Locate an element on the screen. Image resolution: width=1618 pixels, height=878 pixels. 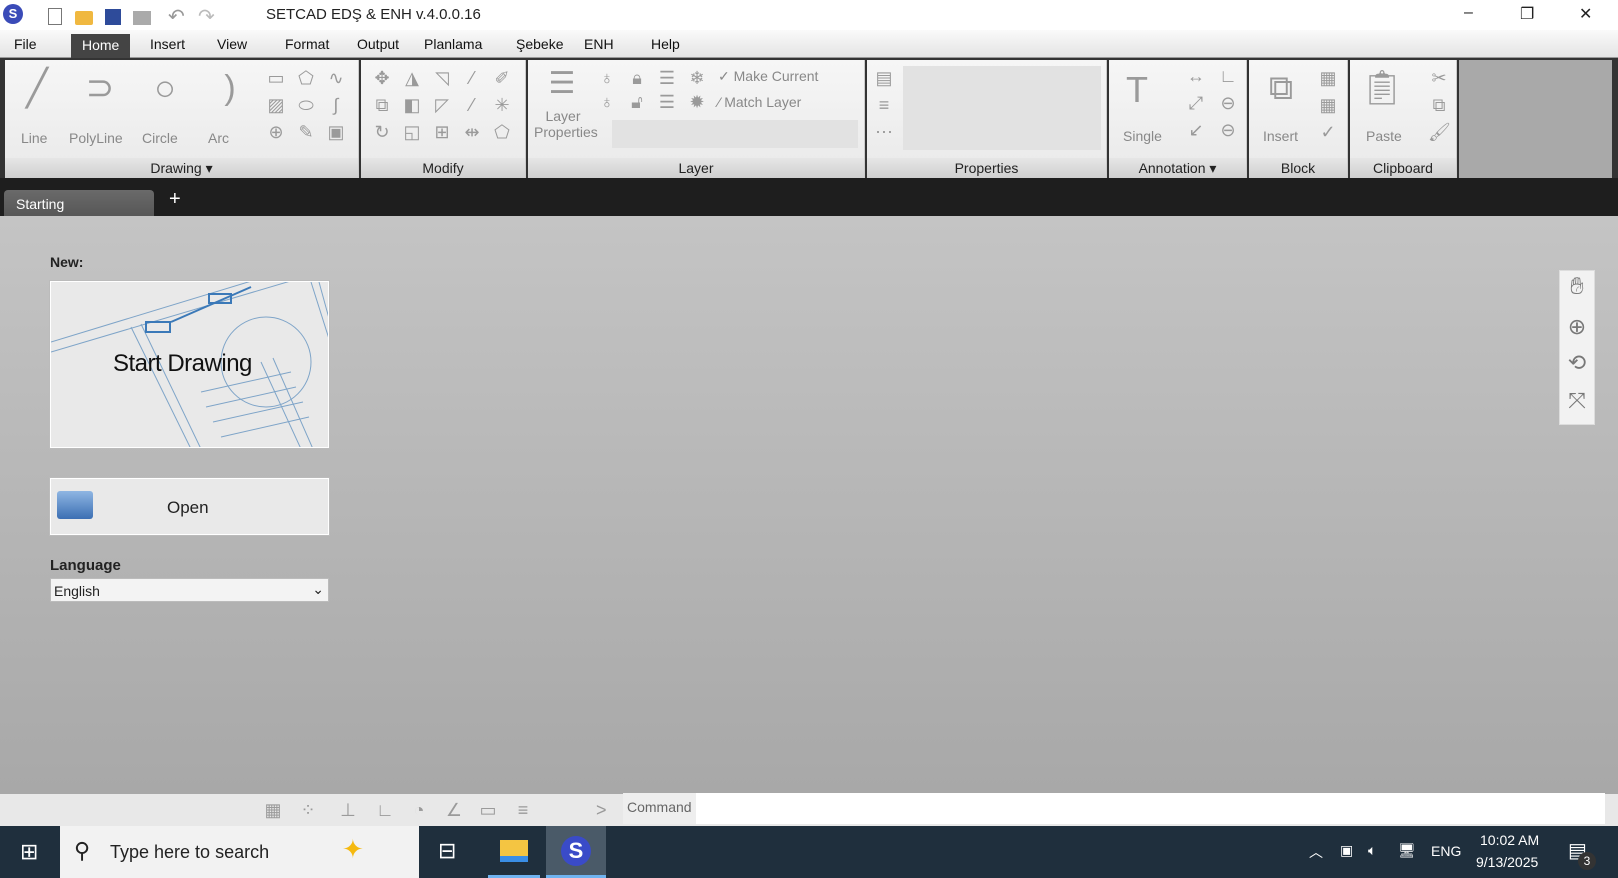
linetype-icon: ⋯ is located at coordinates (884, 132).